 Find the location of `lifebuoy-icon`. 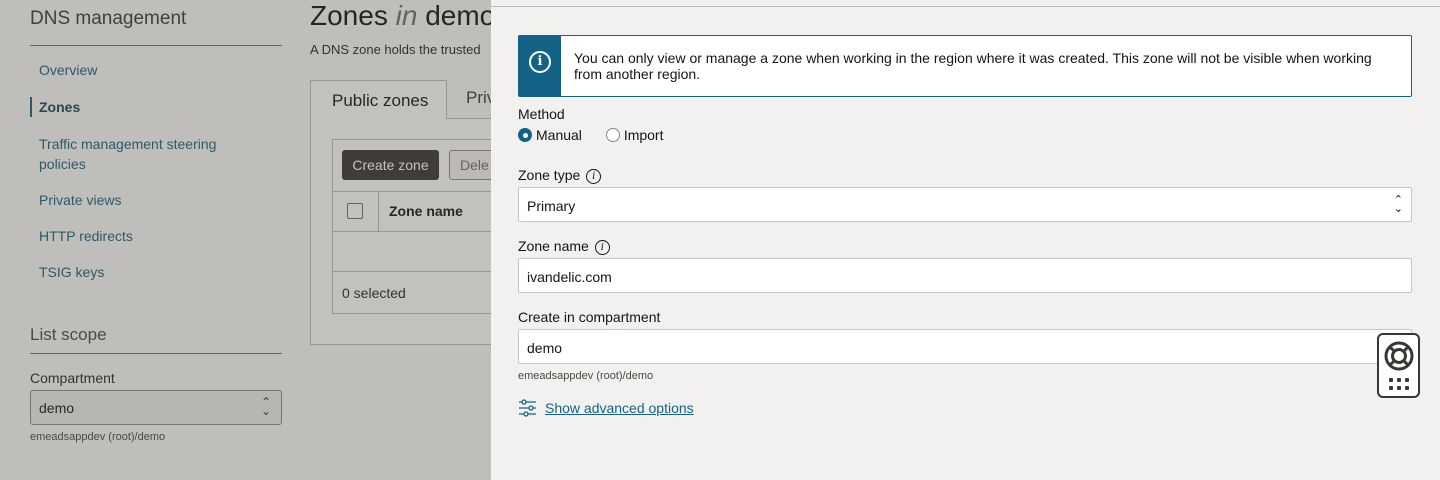

lifebuoy-icon is located at coordinates (1399, 356).